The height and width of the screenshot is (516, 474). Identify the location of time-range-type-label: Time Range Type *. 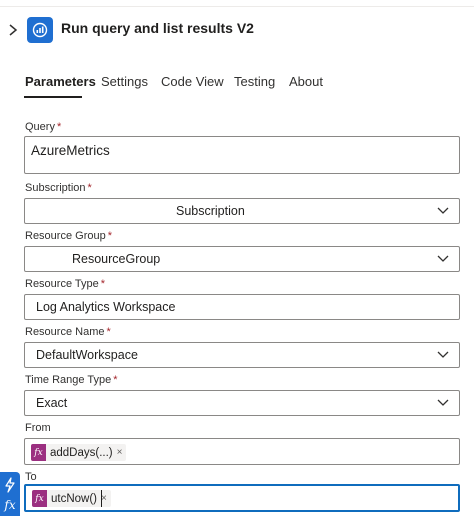
(71, 380).